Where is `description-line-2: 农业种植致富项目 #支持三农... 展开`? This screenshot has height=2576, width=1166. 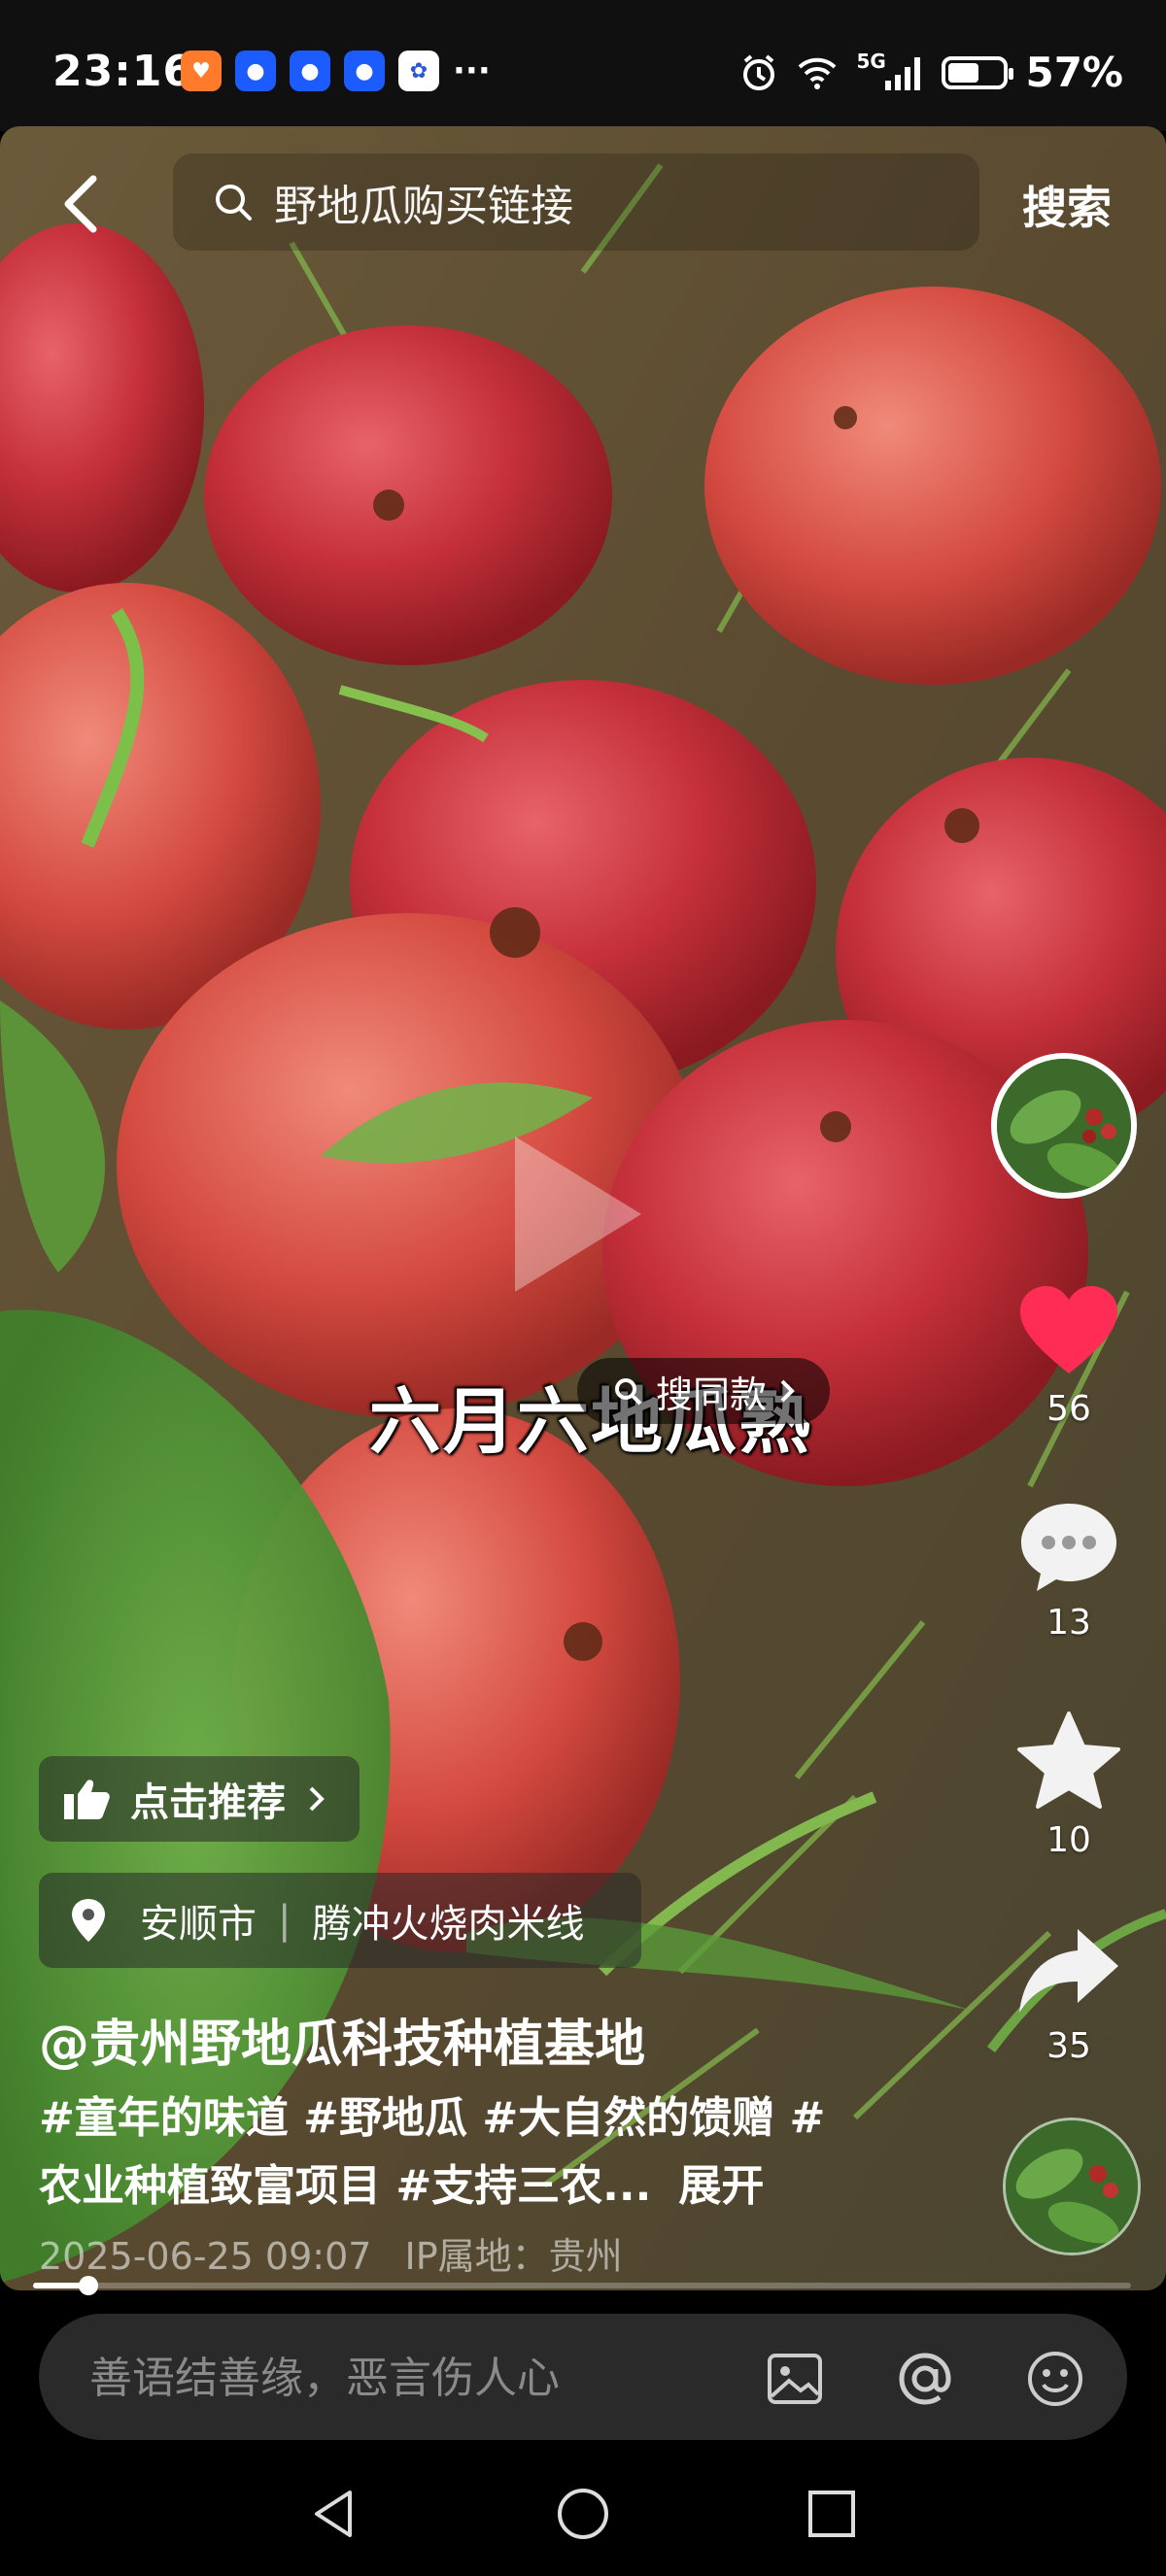 description-line-2: 农业种植致富项目 #支持三农... 展开 is located at coordinates (402, 2186).